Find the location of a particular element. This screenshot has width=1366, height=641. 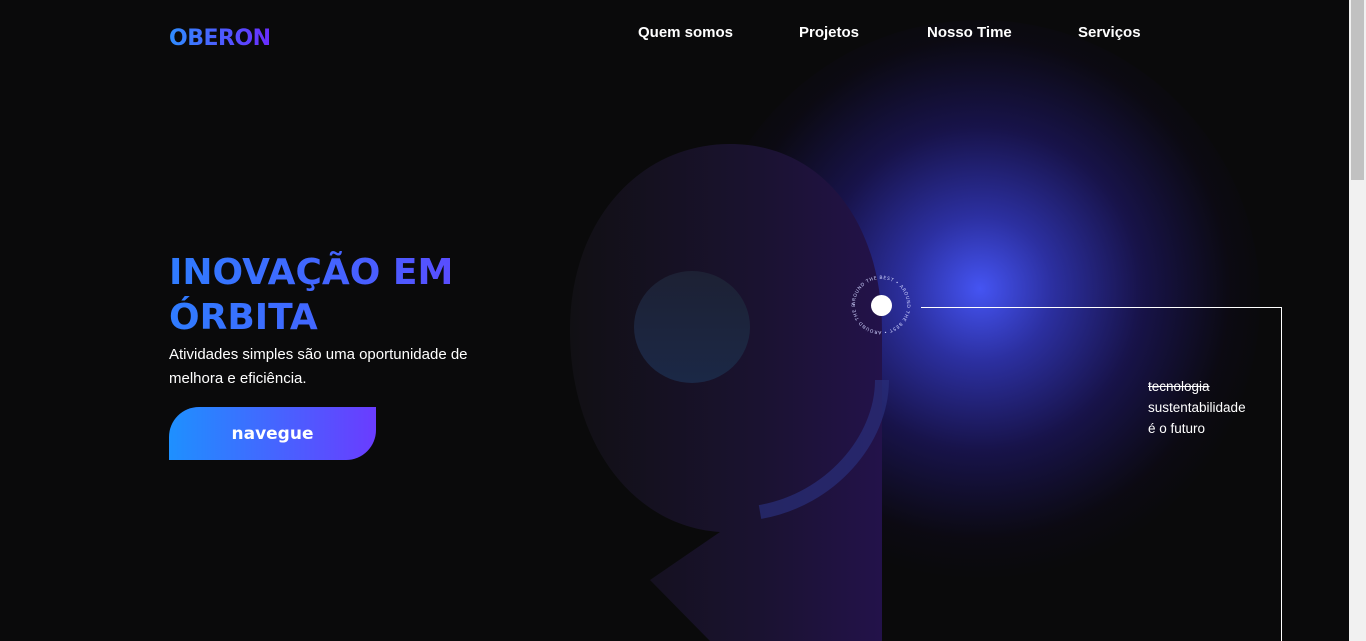

hero-title: INOVAÇÃO EM ÓRBITA is located at coordinates (349, 295).